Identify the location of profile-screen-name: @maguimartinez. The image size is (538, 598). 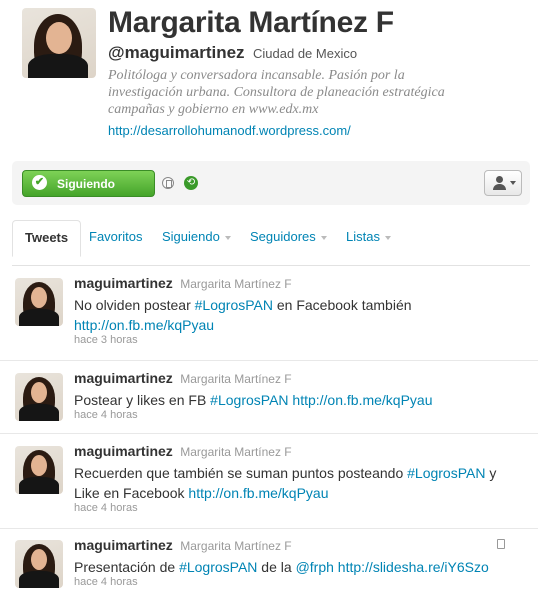
(176, 52).